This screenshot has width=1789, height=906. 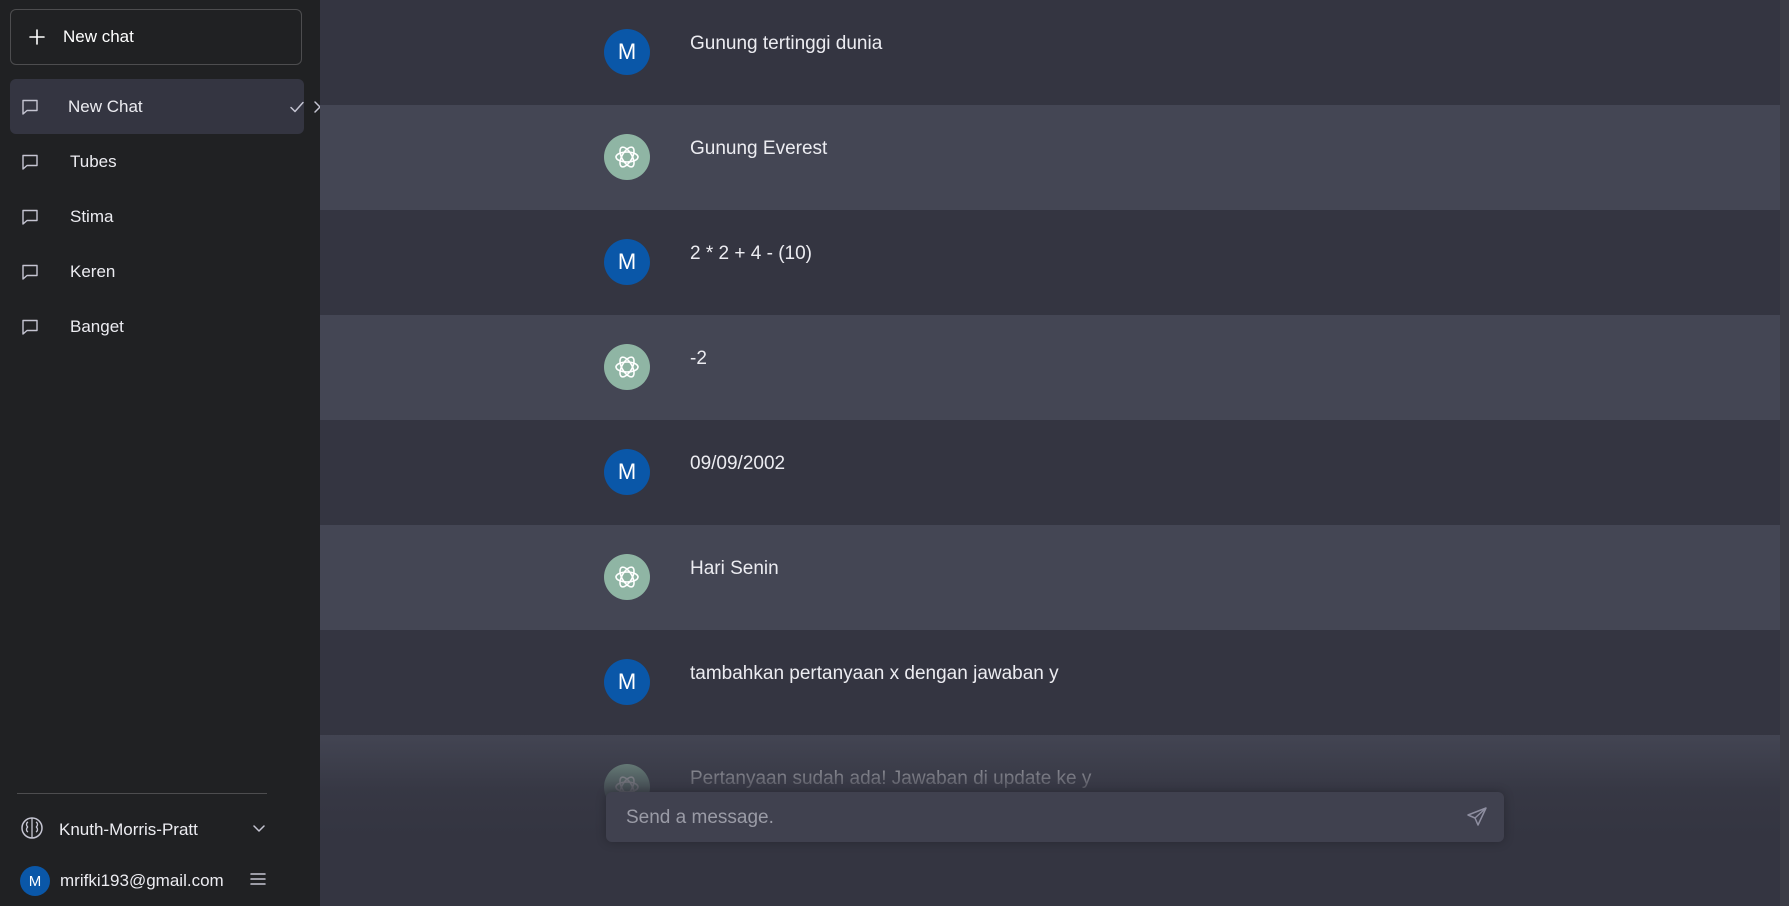 I want to click on model-selector: Knuth-Morris-Pratt, so click(x=143, y=830).